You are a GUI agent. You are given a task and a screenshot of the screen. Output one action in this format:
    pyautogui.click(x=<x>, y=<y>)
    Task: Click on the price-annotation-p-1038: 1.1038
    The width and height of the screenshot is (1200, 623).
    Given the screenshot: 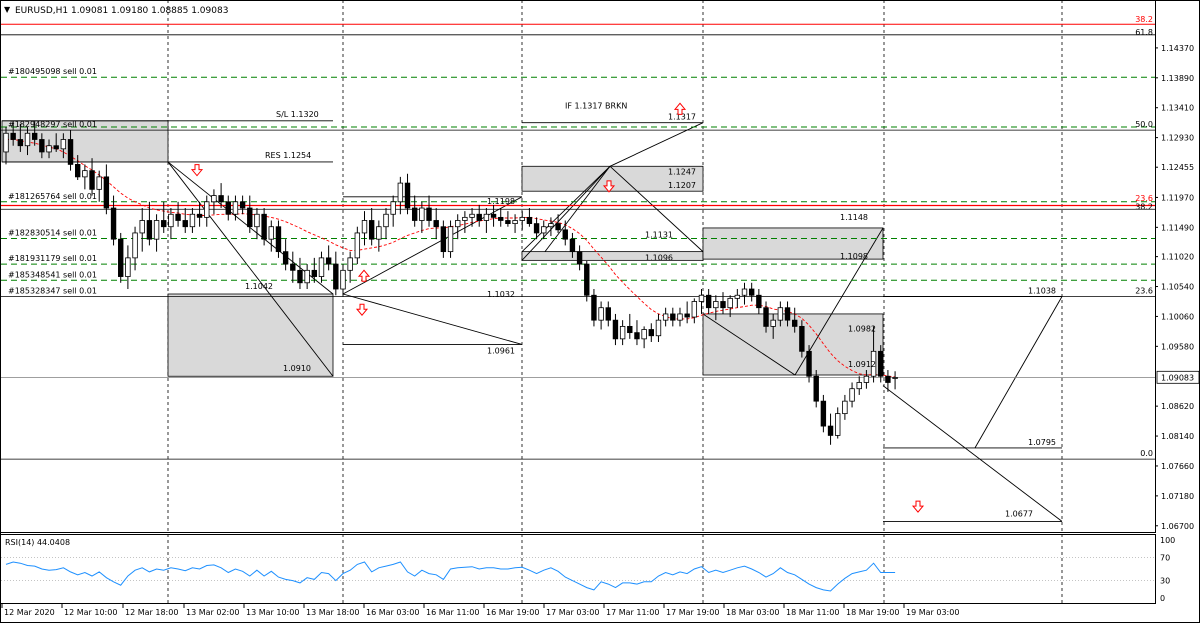 What is the action you would take?
    pyautogui.click(x=1042, y=290)
    